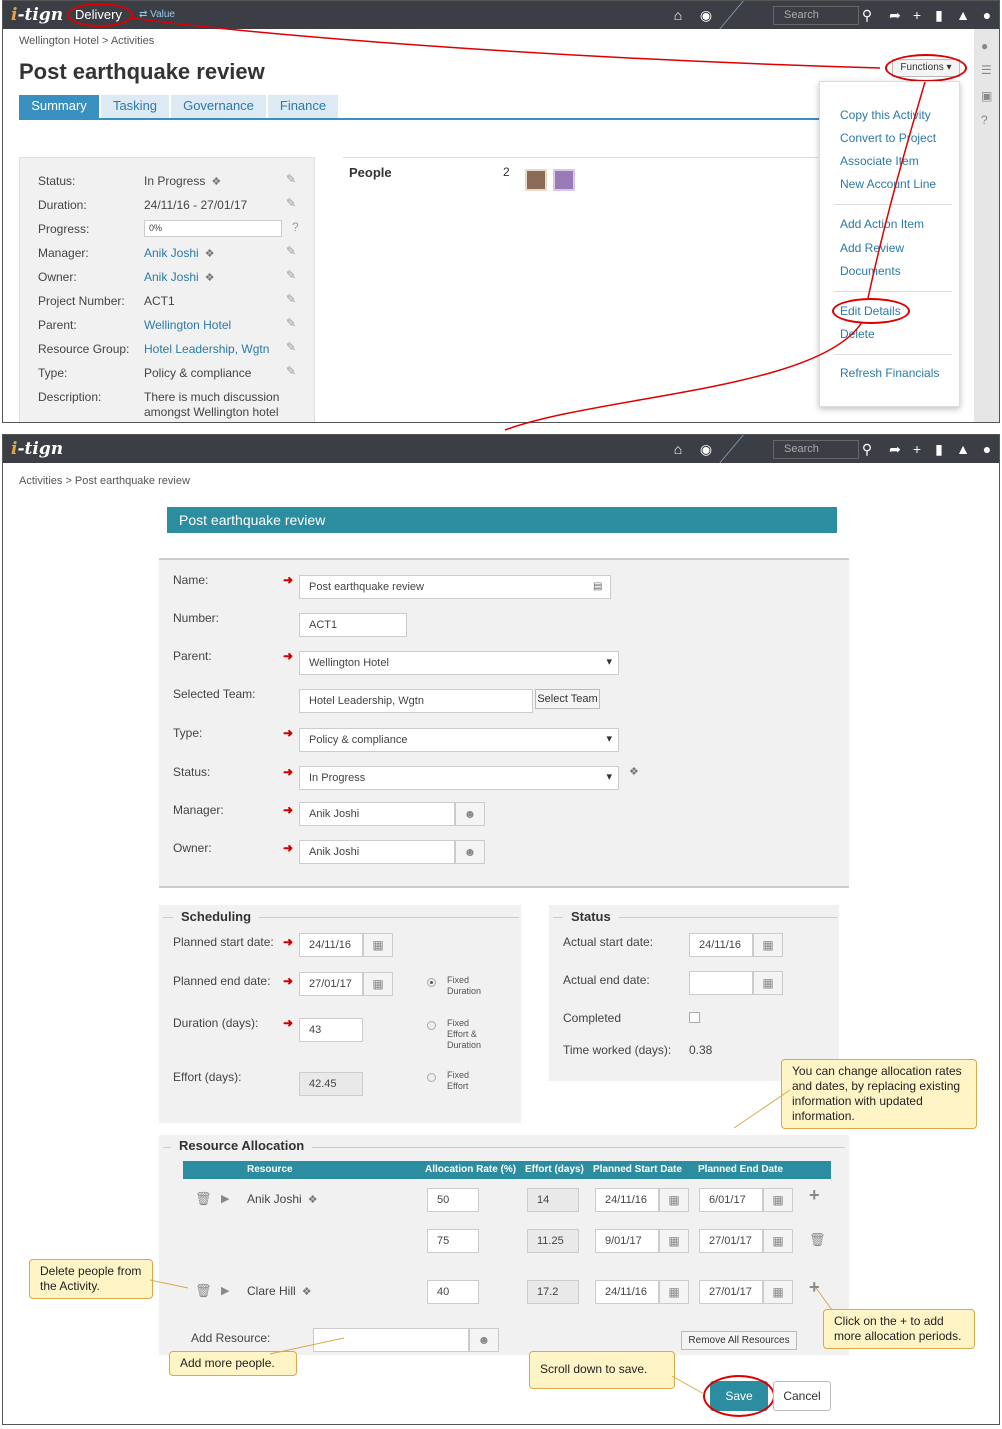 The image size is (1002, 1429). I want to click on owner-input: Anik Joshi, so click(377, 852).